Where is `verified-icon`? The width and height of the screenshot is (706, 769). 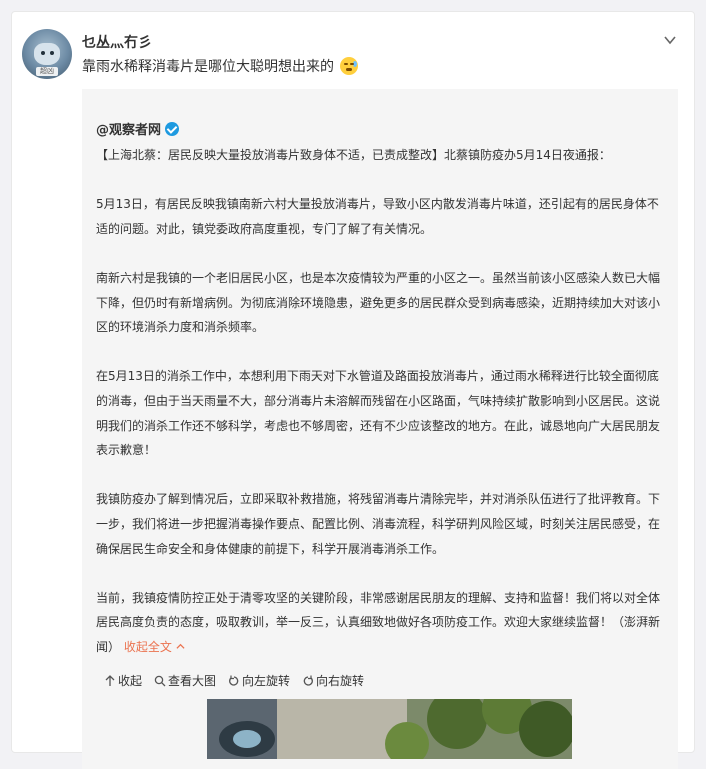 verified-icon is located at coordinates (172, 129).